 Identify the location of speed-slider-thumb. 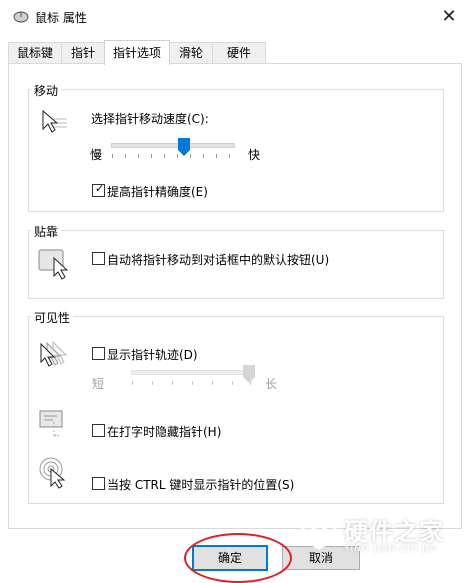
(184, 147).